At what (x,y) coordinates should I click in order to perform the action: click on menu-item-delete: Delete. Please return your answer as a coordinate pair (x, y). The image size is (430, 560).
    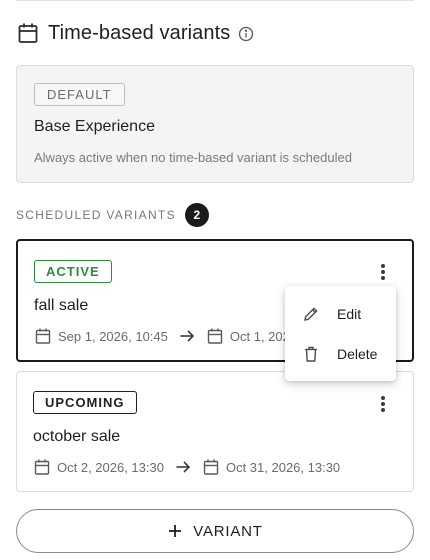
    Looking at the image, I should click on (340, 354).